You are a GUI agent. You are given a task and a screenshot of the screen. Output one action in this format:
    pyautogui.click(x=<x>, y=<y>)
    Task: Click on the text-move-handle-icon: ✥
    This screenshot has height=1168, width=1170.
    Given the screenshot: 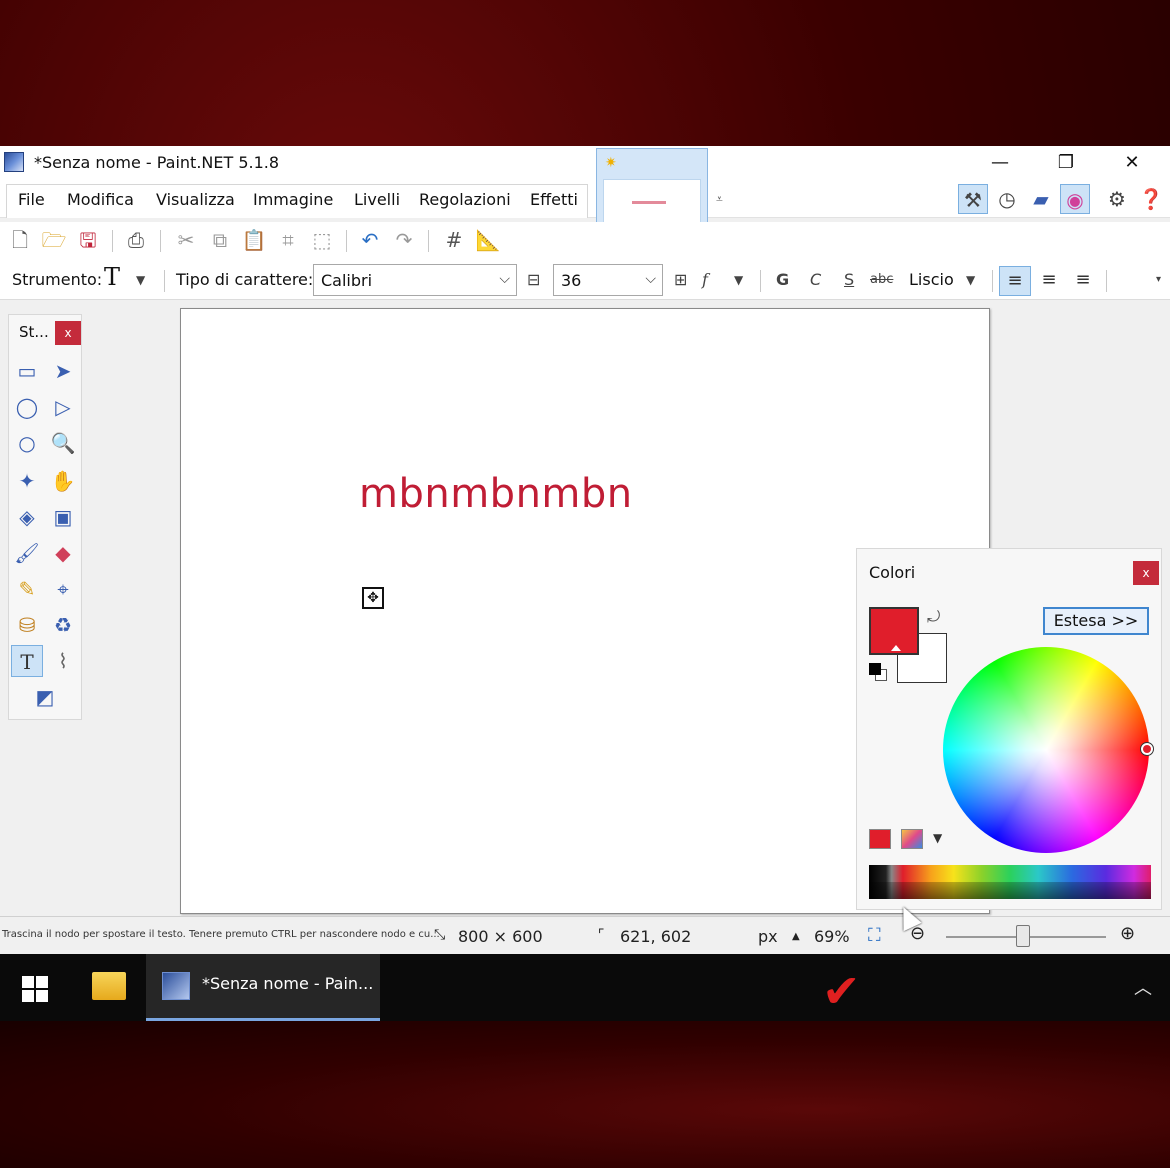 What is the action you would take?
    pyautogui.click(x=373, y=598)
    